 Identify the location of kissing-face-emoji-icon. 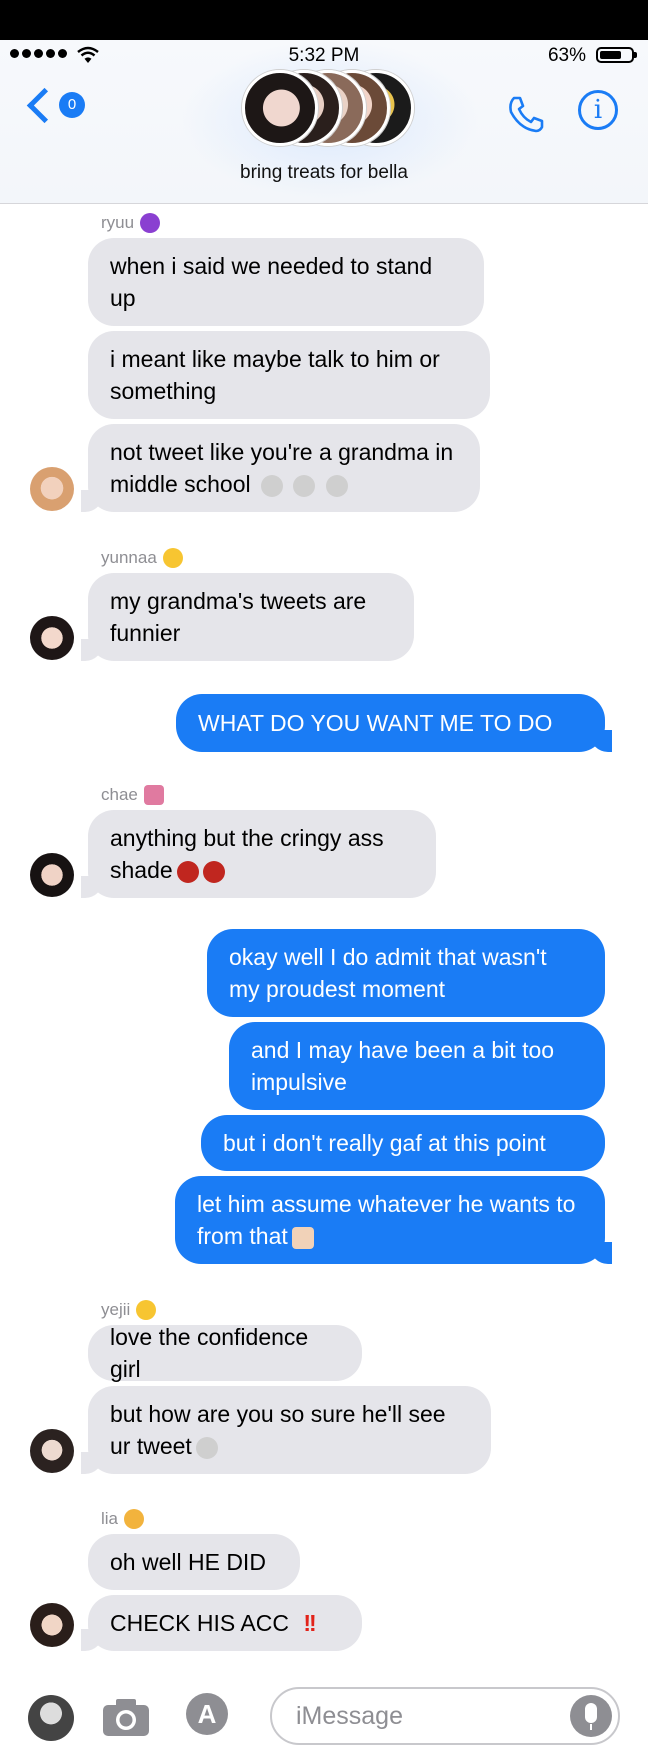
(172, 558).